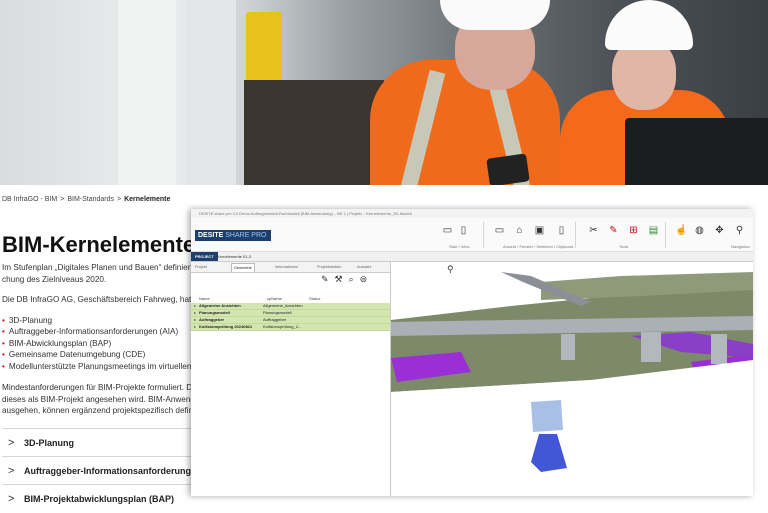 This screenshot has width=768, height=513. Describe the element at coordinates (290, 299) in the screenshot. I see `table-header: Name cpName Status` at that location.